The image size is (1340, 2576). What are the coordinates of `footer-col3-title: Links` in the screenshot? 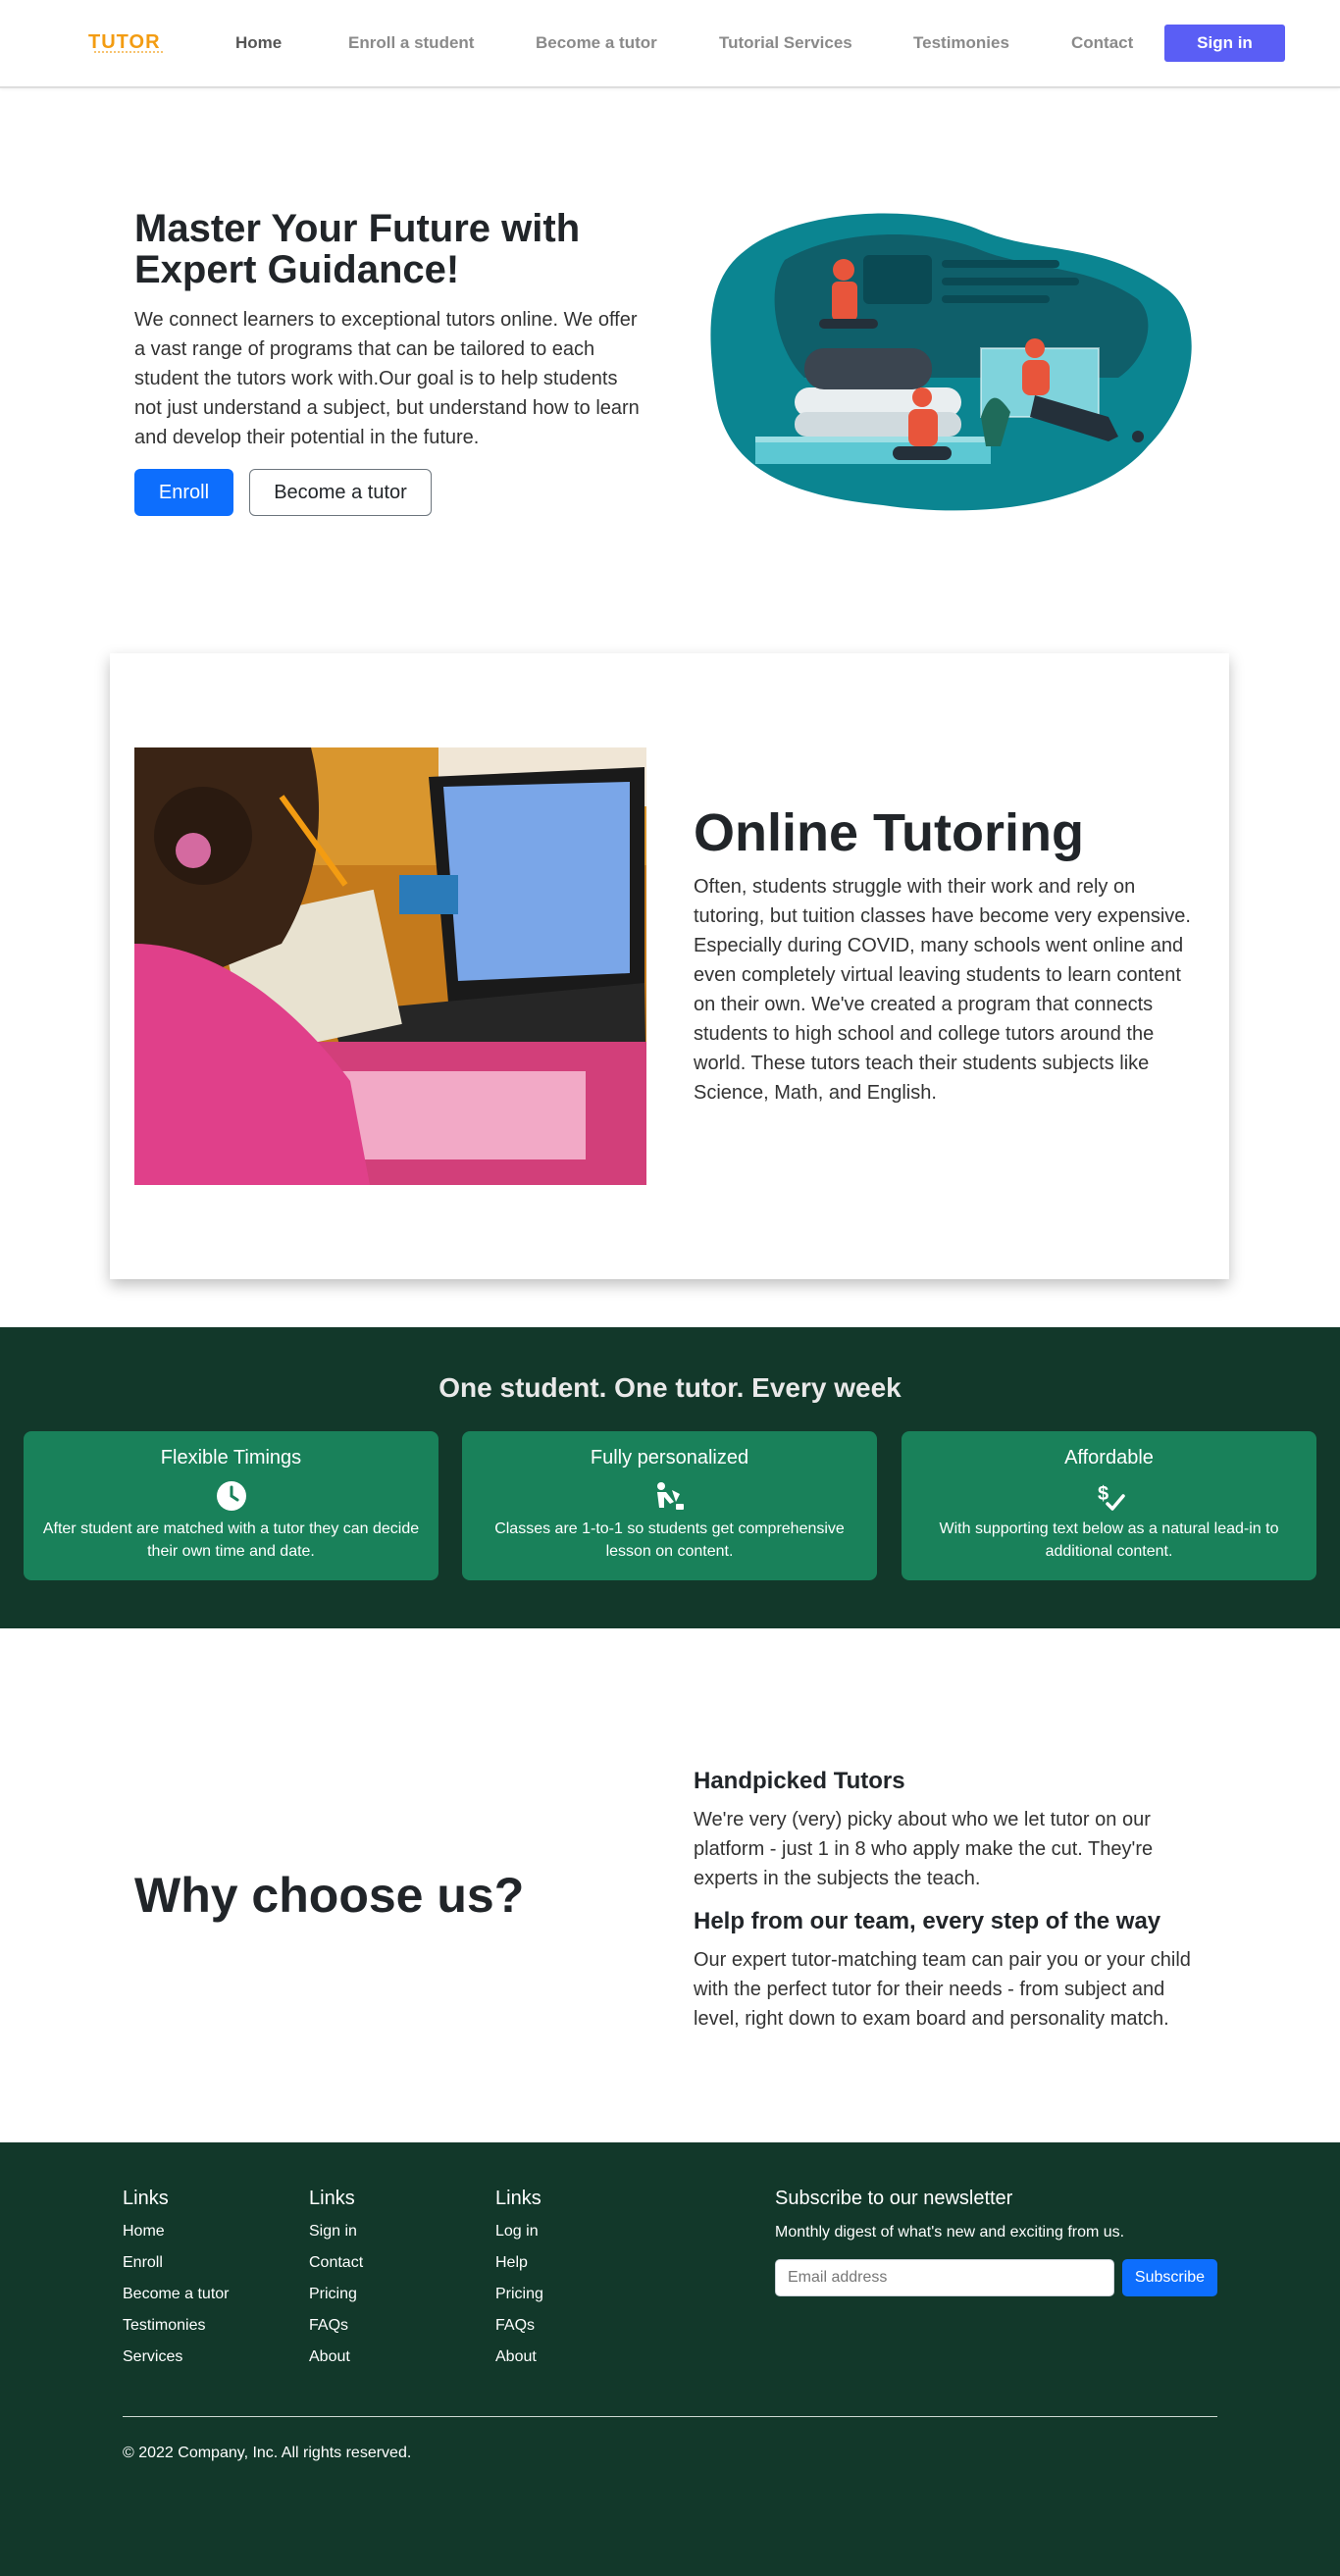 It's located at (518, 2198).